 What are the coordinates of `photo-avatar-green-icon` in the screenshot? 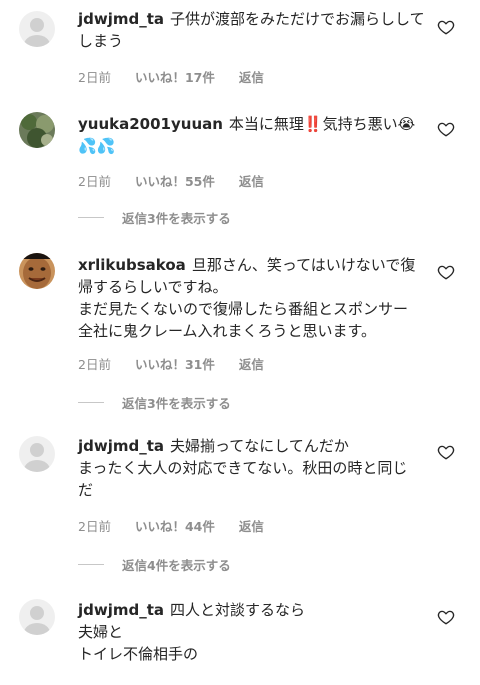 It's located at (37, 130).